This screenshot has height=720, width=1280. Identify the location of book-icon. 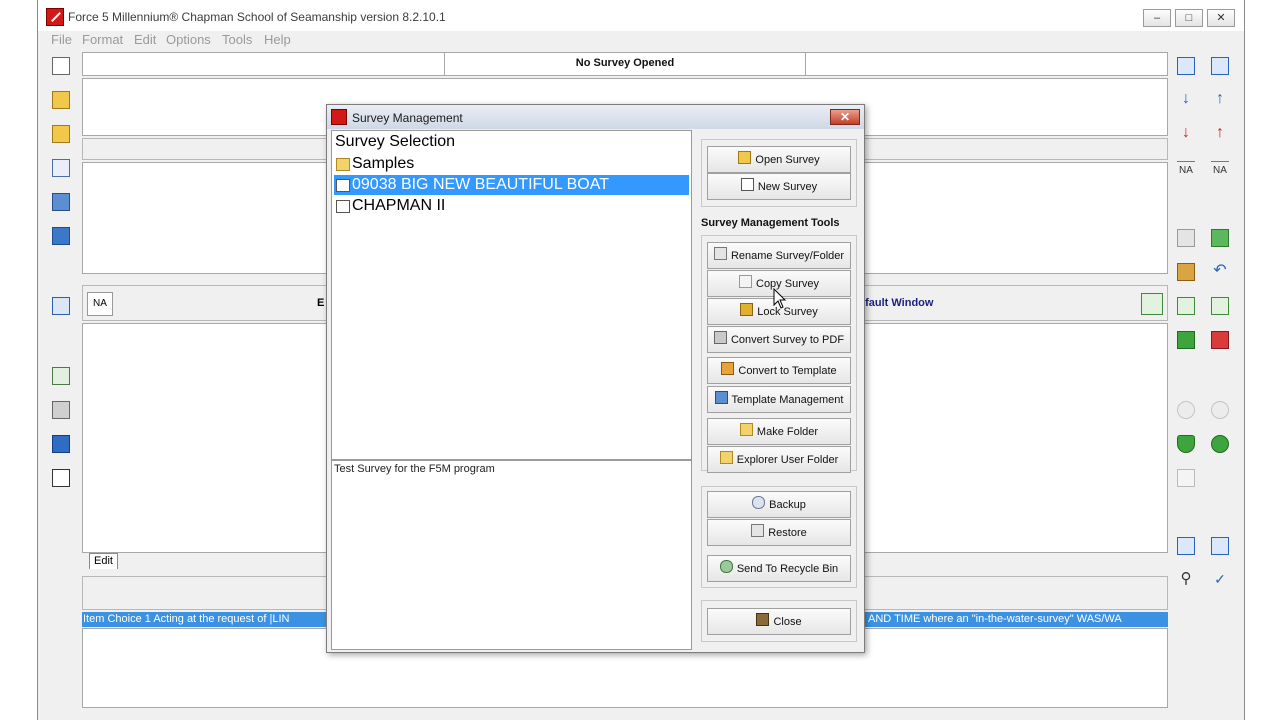
(61, 236).